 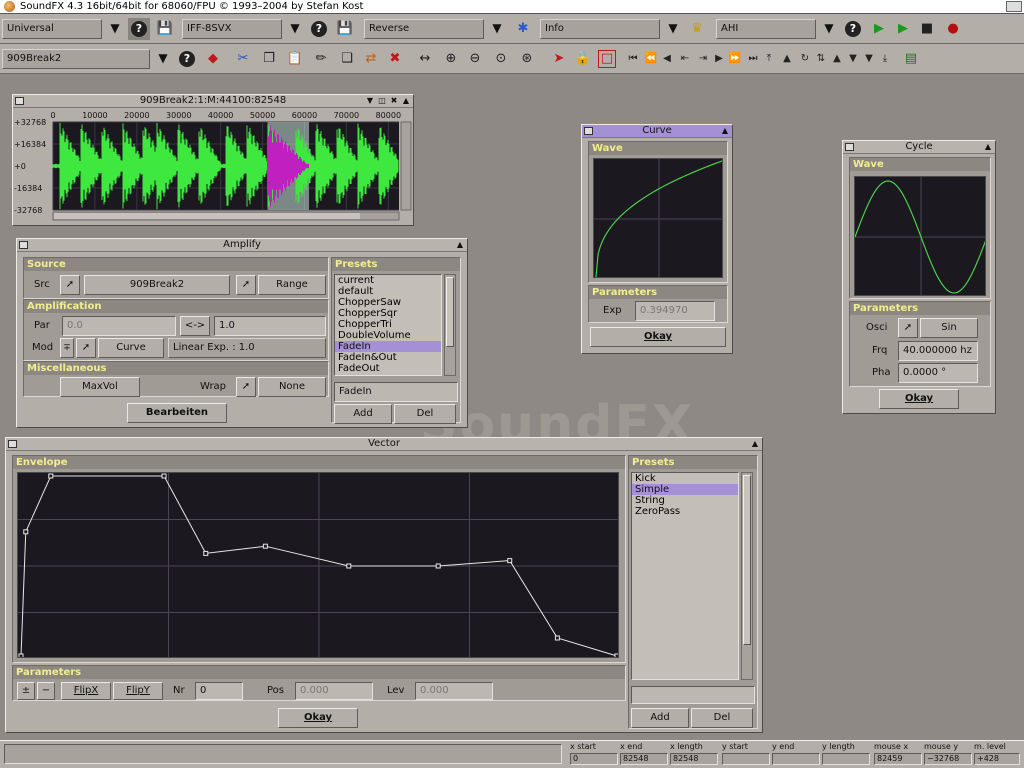 I want to click on operator-field: Reverse, so click(x=424, y=29).